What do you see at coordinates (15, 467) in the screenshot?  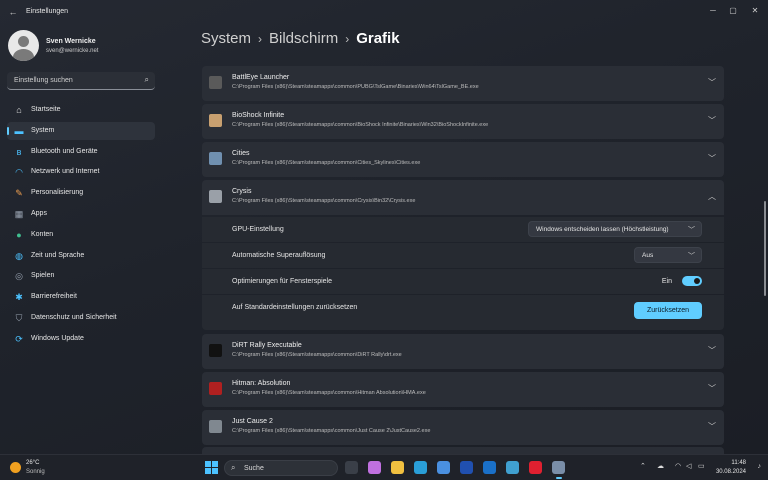 I see `sun-icon` at bounding box center [15, 467].